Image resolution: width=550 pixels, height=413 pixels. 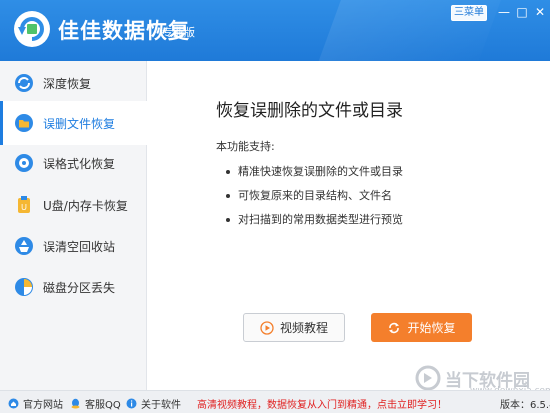 I want to click on feature-item: 可恢复原来的目录结构、文件名, so click(x=309, y=195).